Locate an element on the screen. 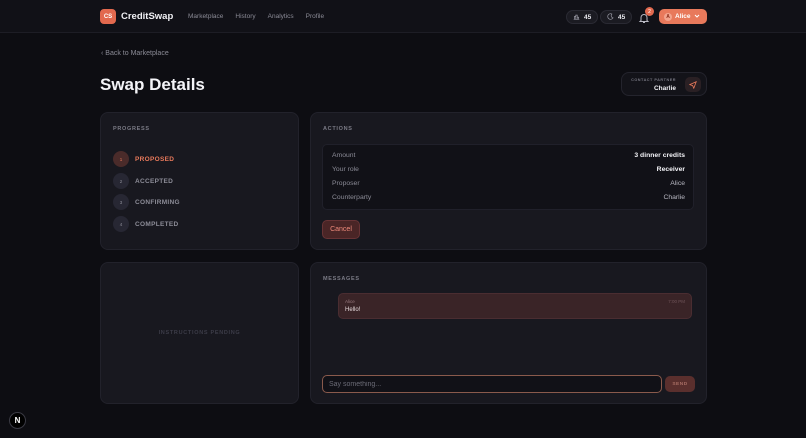 This screenshot has height=438, width=806. back-link: ‹ Back to Marketplace is located at coordinates (135, 53).